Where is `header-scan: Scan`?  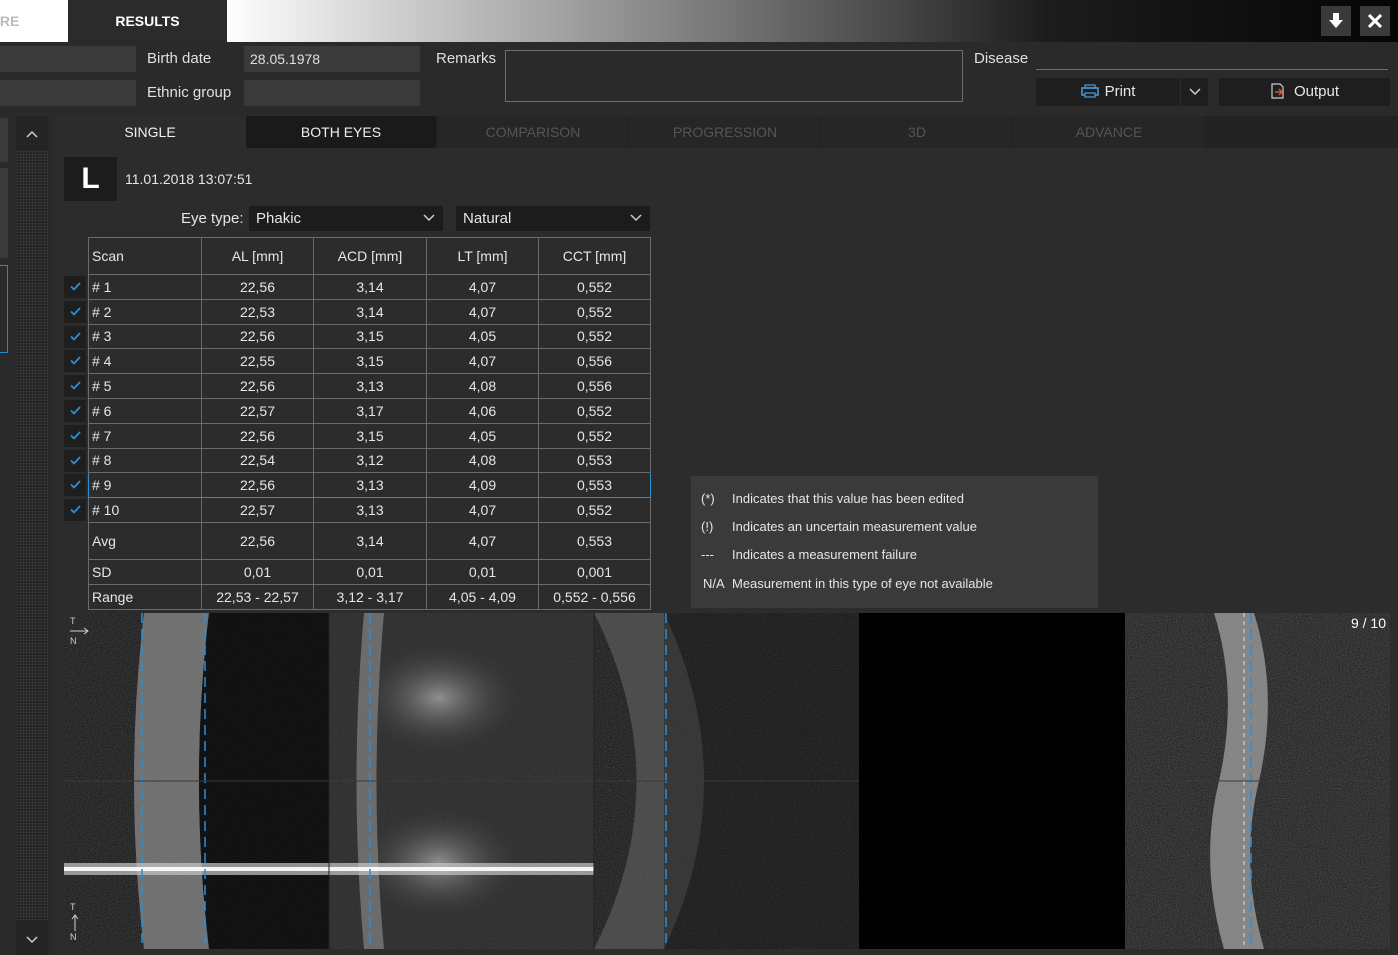
header-scan: Scan is located at coordinates (145, 256).